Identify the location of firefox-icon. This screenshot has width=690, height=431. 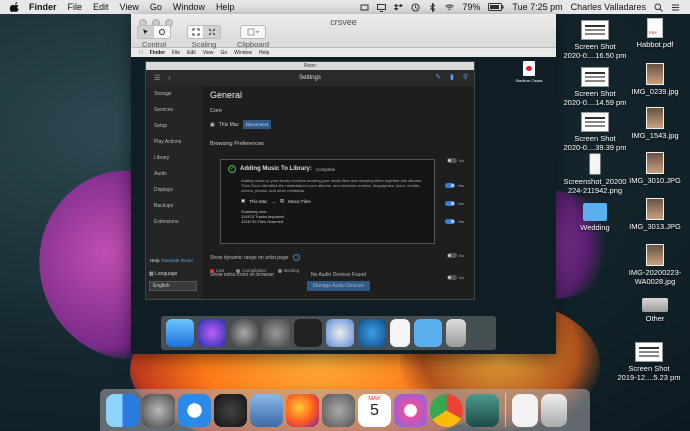
(302, 410).